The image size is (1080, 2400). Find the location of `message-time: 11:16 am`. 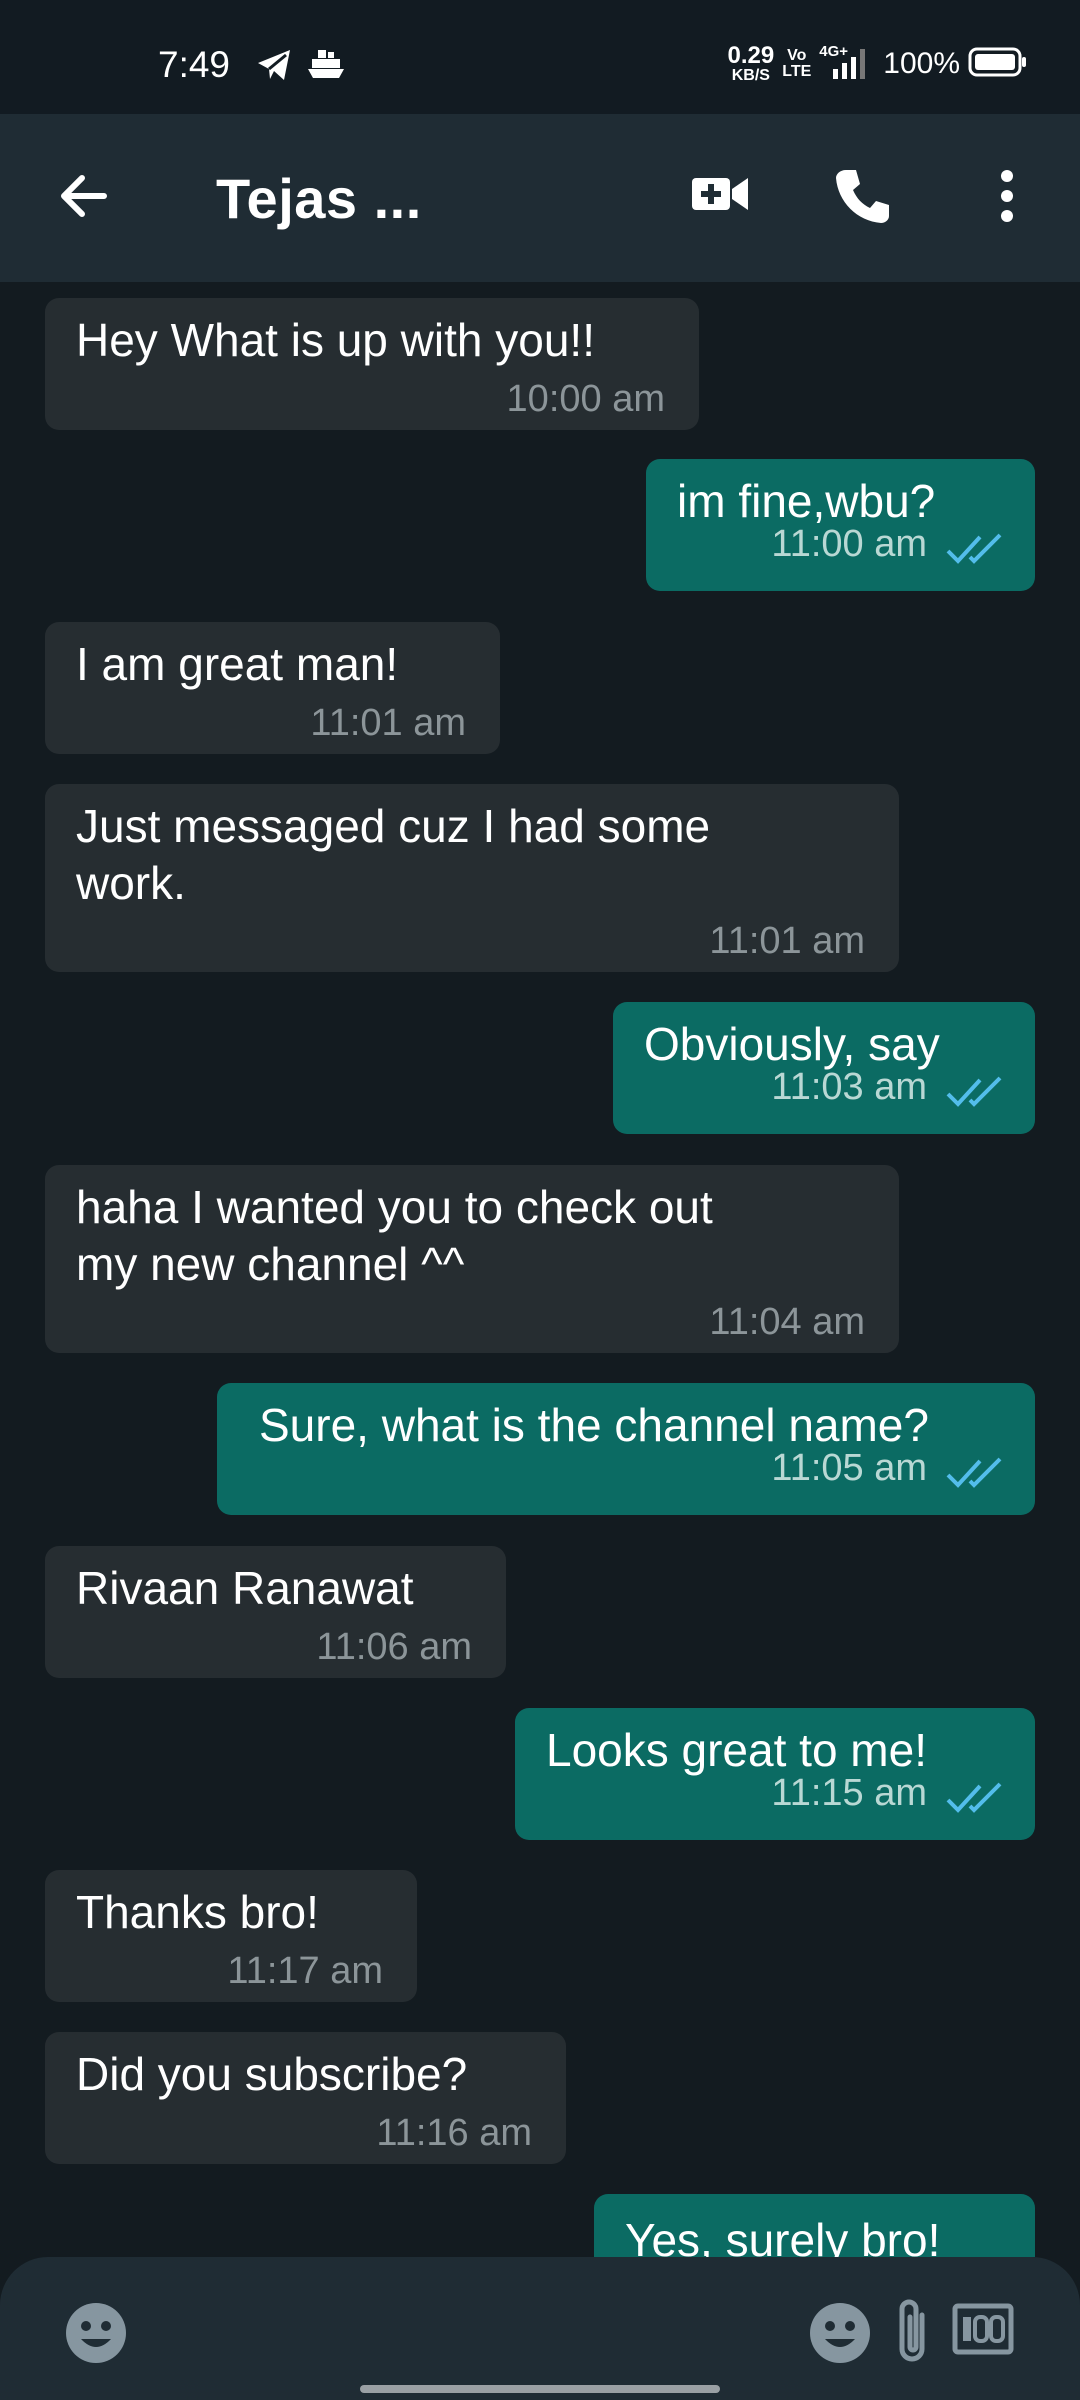

message-time: 11:16 am is located at coordinates (454, 2133).